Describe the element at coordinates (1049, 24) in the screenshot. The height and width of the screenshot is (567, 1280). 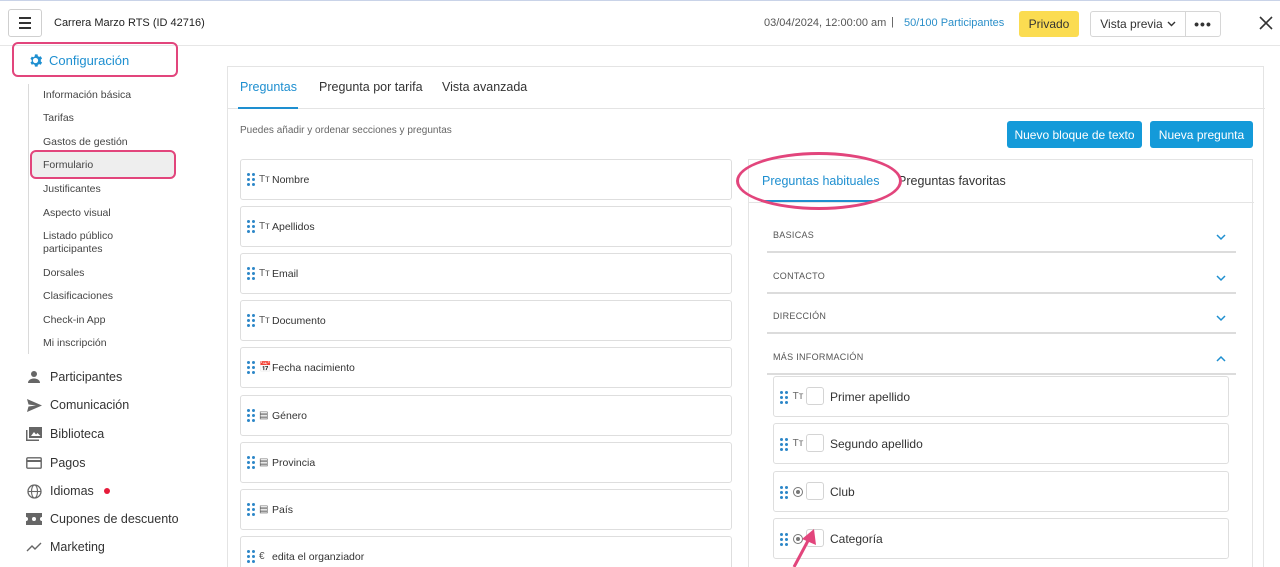
I see `private-button: Privado` at that location.